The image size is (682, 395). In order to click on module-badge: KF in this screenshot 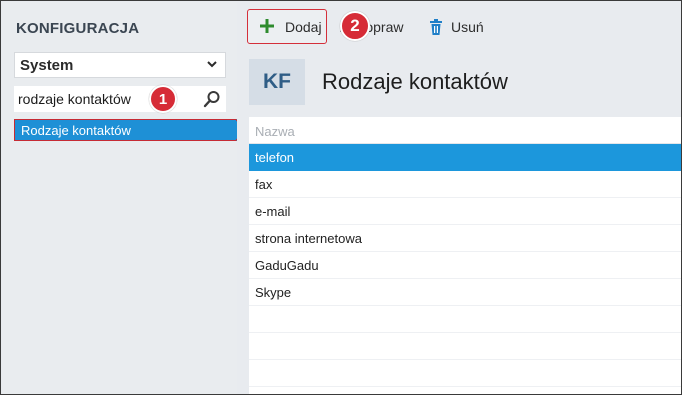, I will do `click(277, 82)`.